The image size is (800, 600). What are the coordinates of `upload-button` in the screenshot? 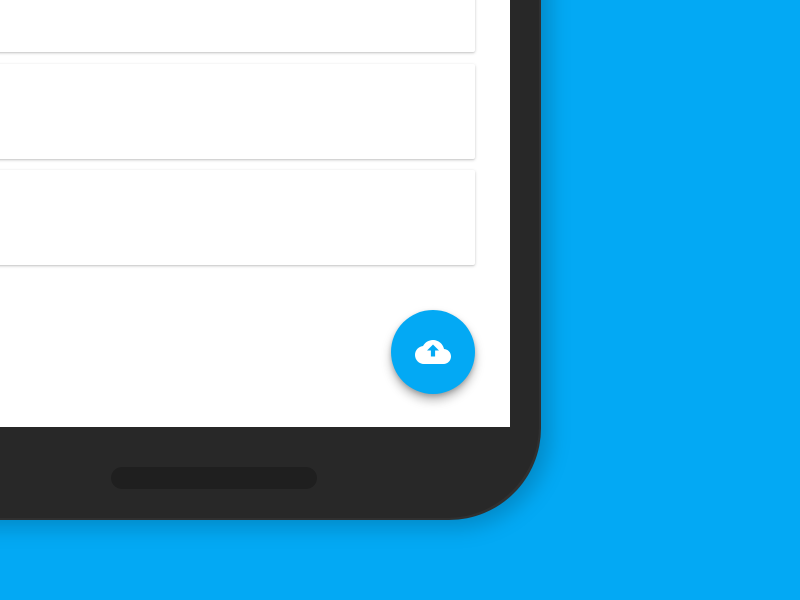 It's located at (433, 352).